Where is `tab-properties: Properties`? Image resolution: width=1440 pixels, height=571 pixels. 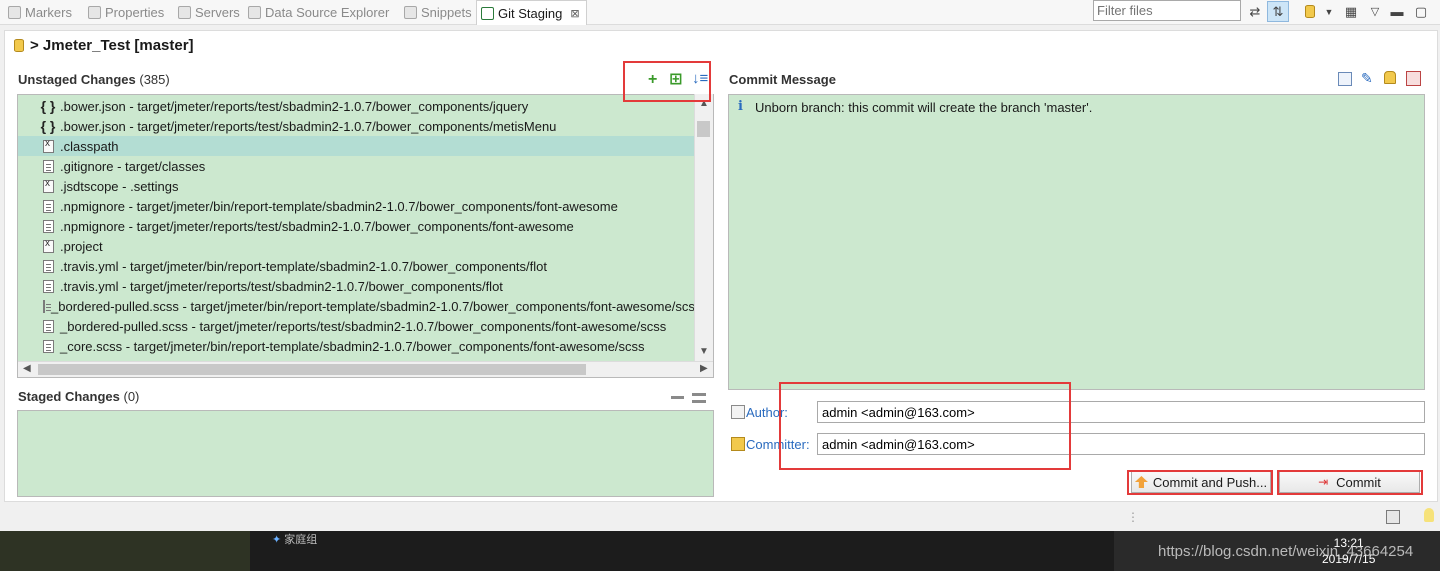 tab-properties: Properties is located at coordinates (126, 12).